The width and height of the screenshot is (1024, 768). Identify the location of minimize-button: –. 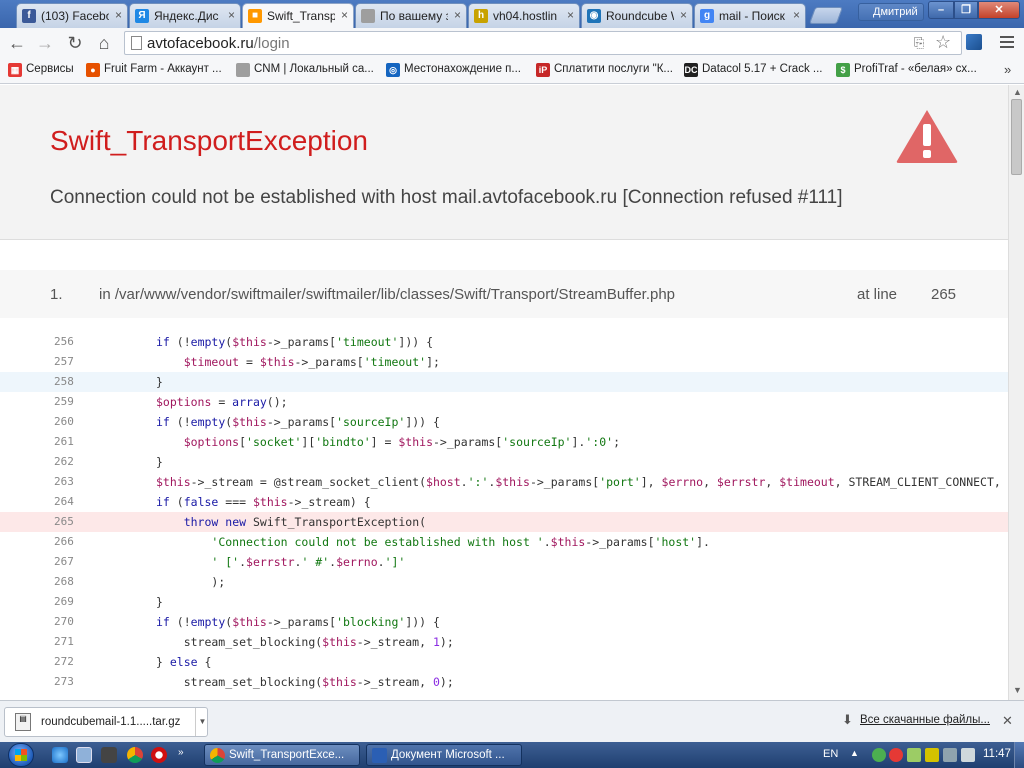
(941, 10).